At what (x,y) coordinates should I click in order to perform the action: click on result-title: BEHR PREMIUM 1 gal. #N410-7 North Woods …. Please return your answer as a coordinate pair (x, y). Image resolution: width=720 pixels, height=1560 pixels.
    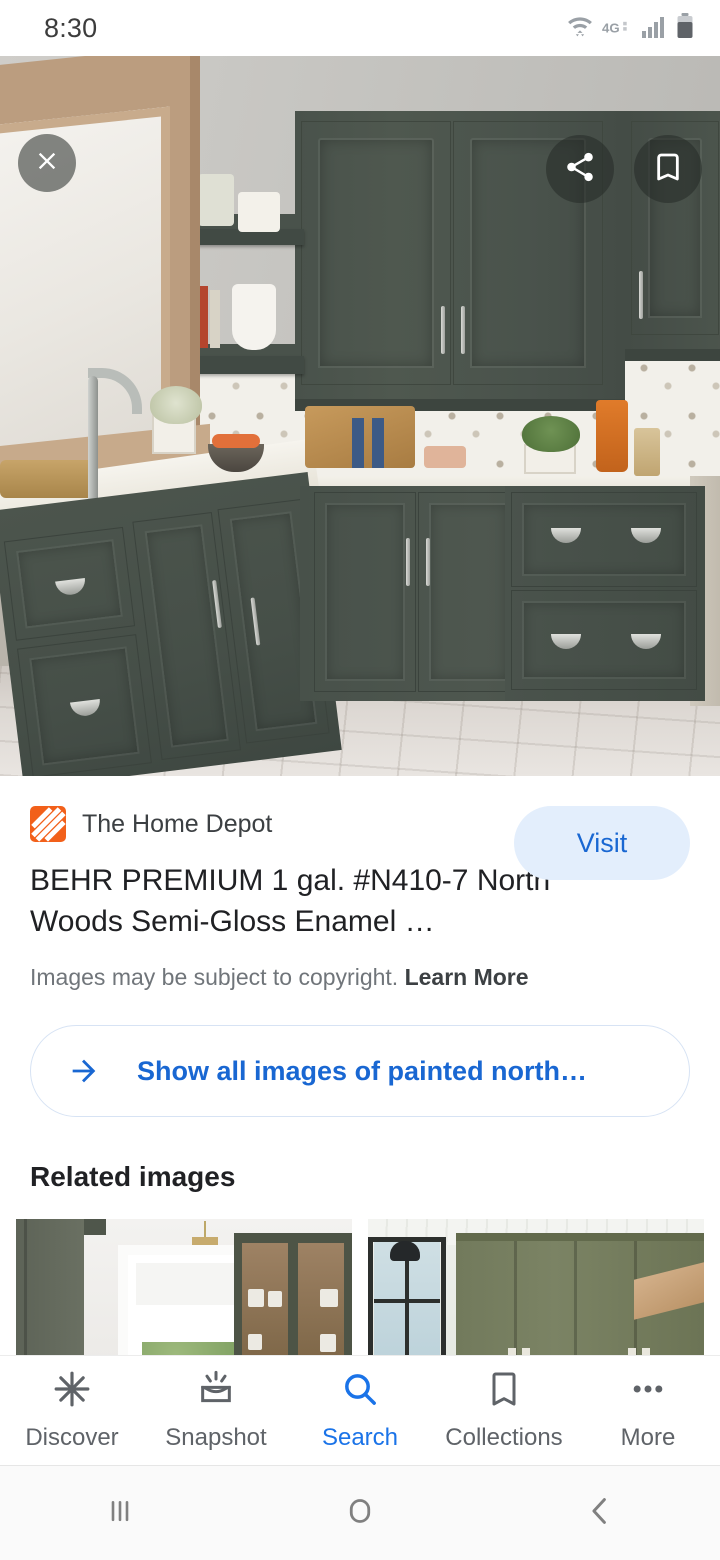
    Looking at the image, I should click on (310, 901).